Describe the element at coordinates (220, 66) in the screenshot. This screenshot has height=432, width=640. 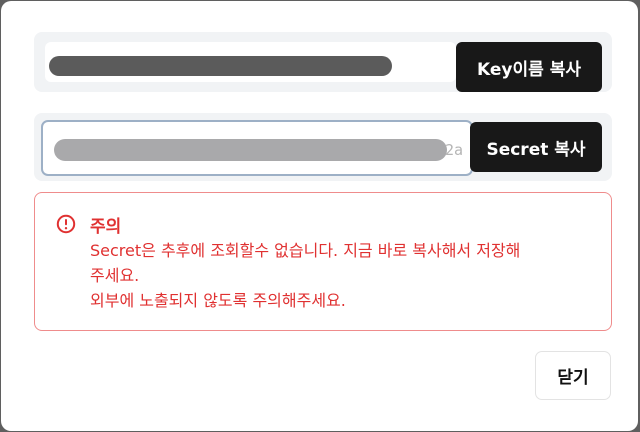
I see `key-name-redacted-value` at that location.